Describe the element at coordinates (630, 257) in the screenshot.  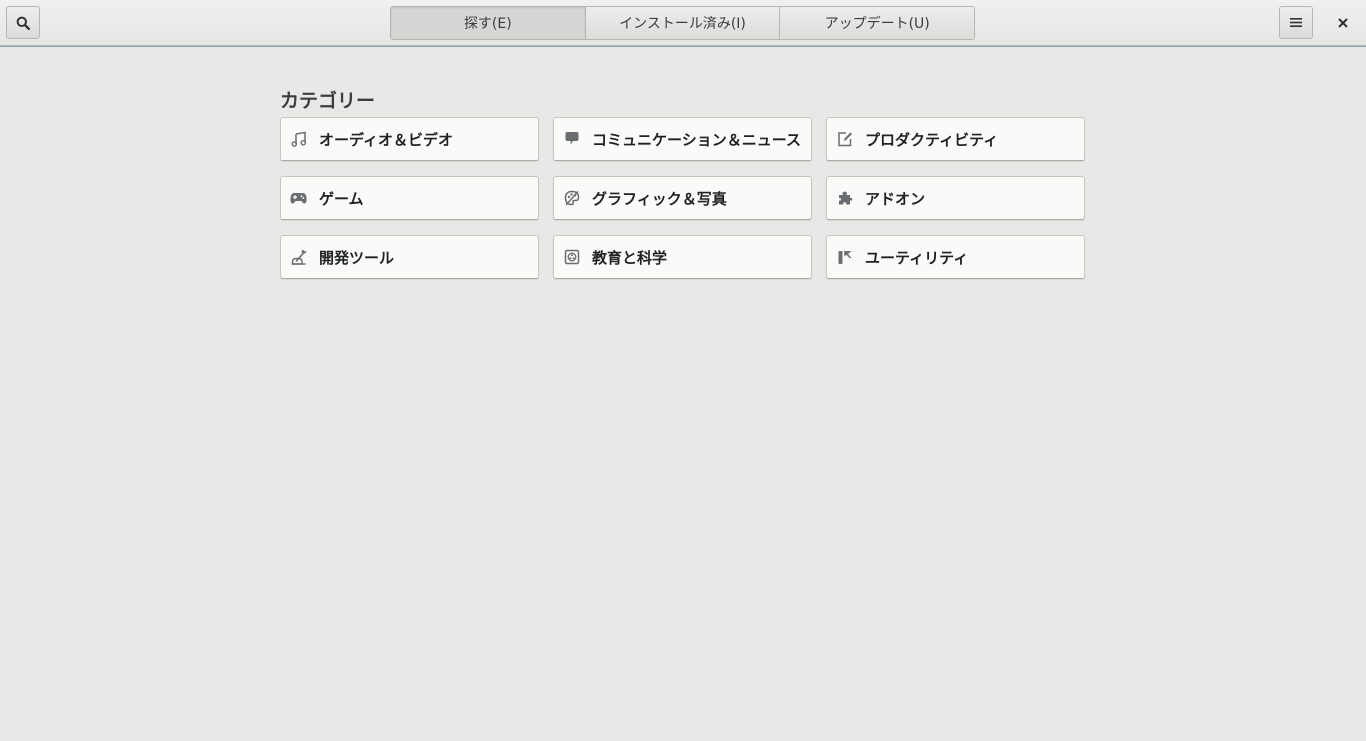
I see `category-label: 教育と科学` at that location.